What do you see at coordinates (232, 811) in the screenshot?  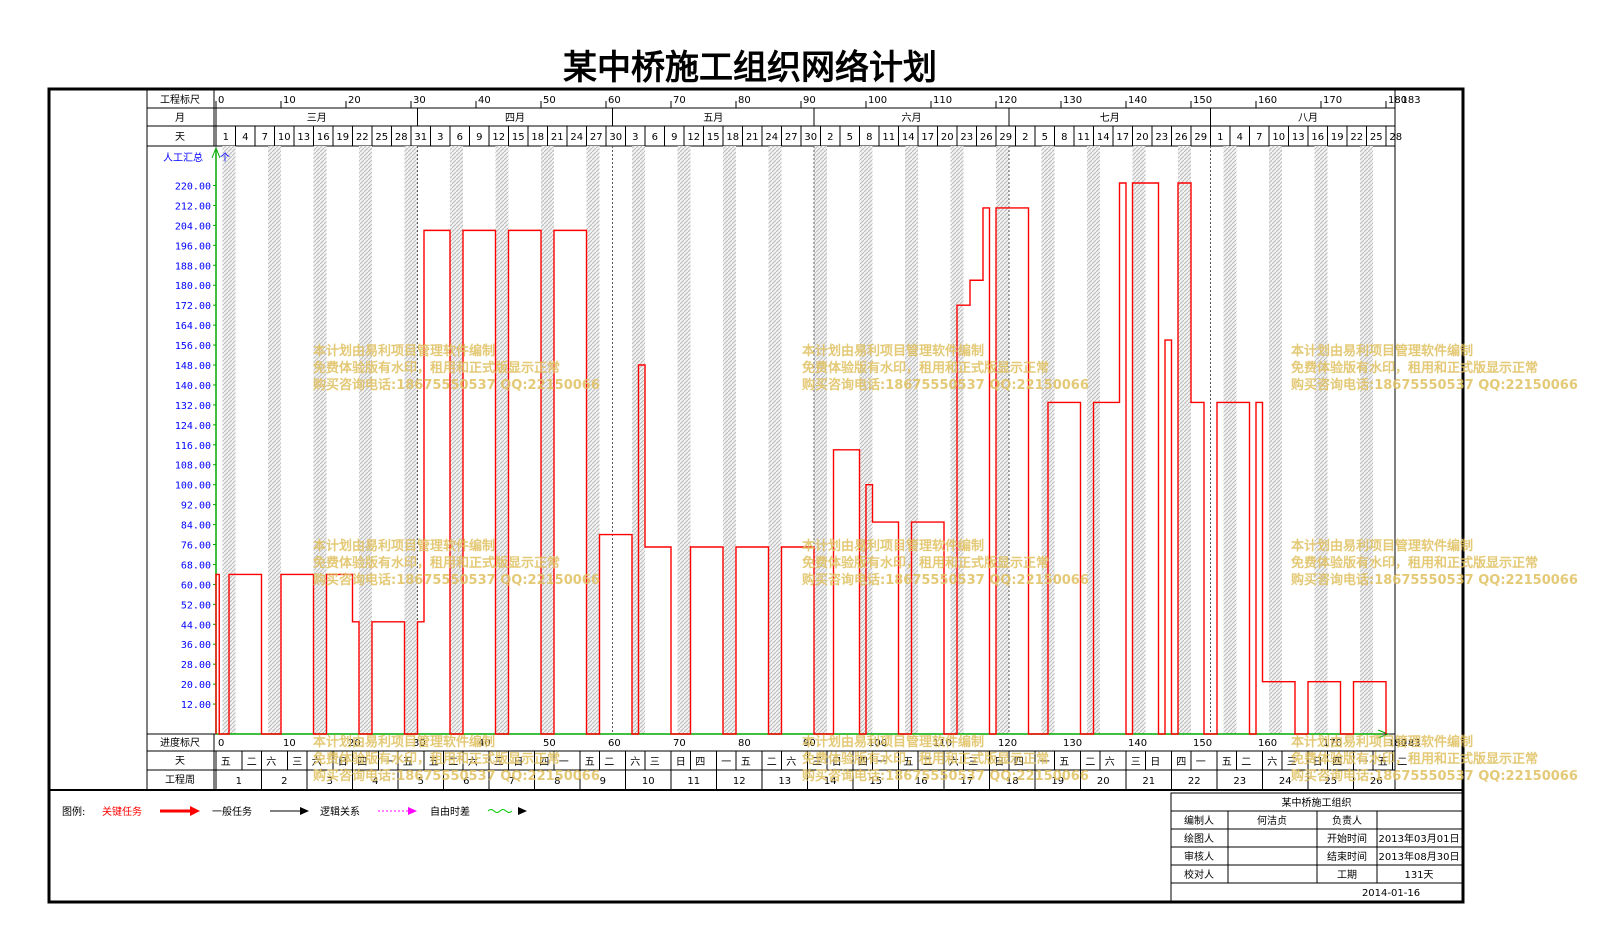 I see `legend-general-label: 一般任务` at bounding box center [232, 811].